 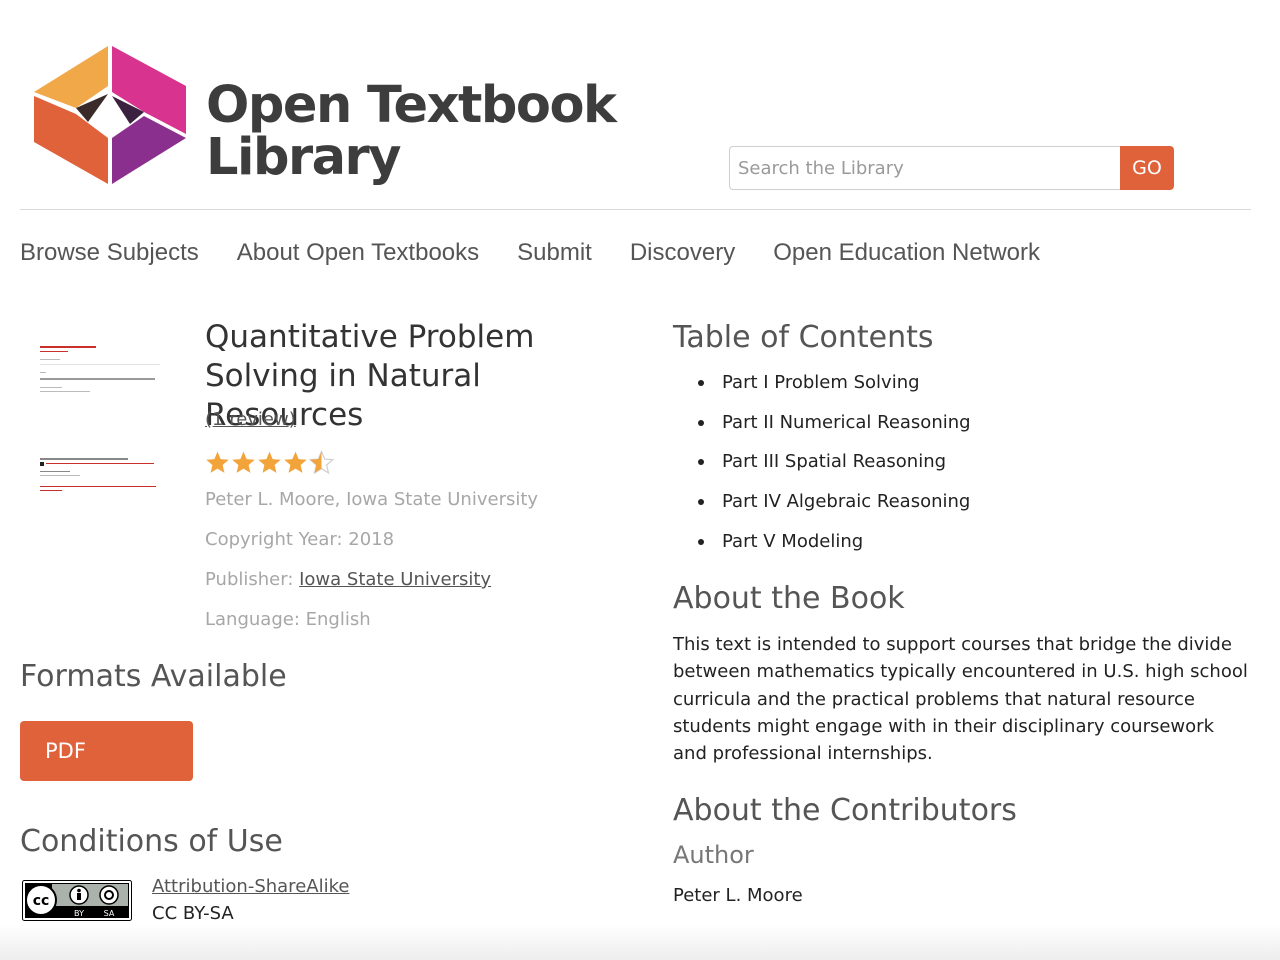 What do you see at coordinates (109, 913) in the screenshot?
I see `badge-sa-label: SA` at bounding box center [109, 913].